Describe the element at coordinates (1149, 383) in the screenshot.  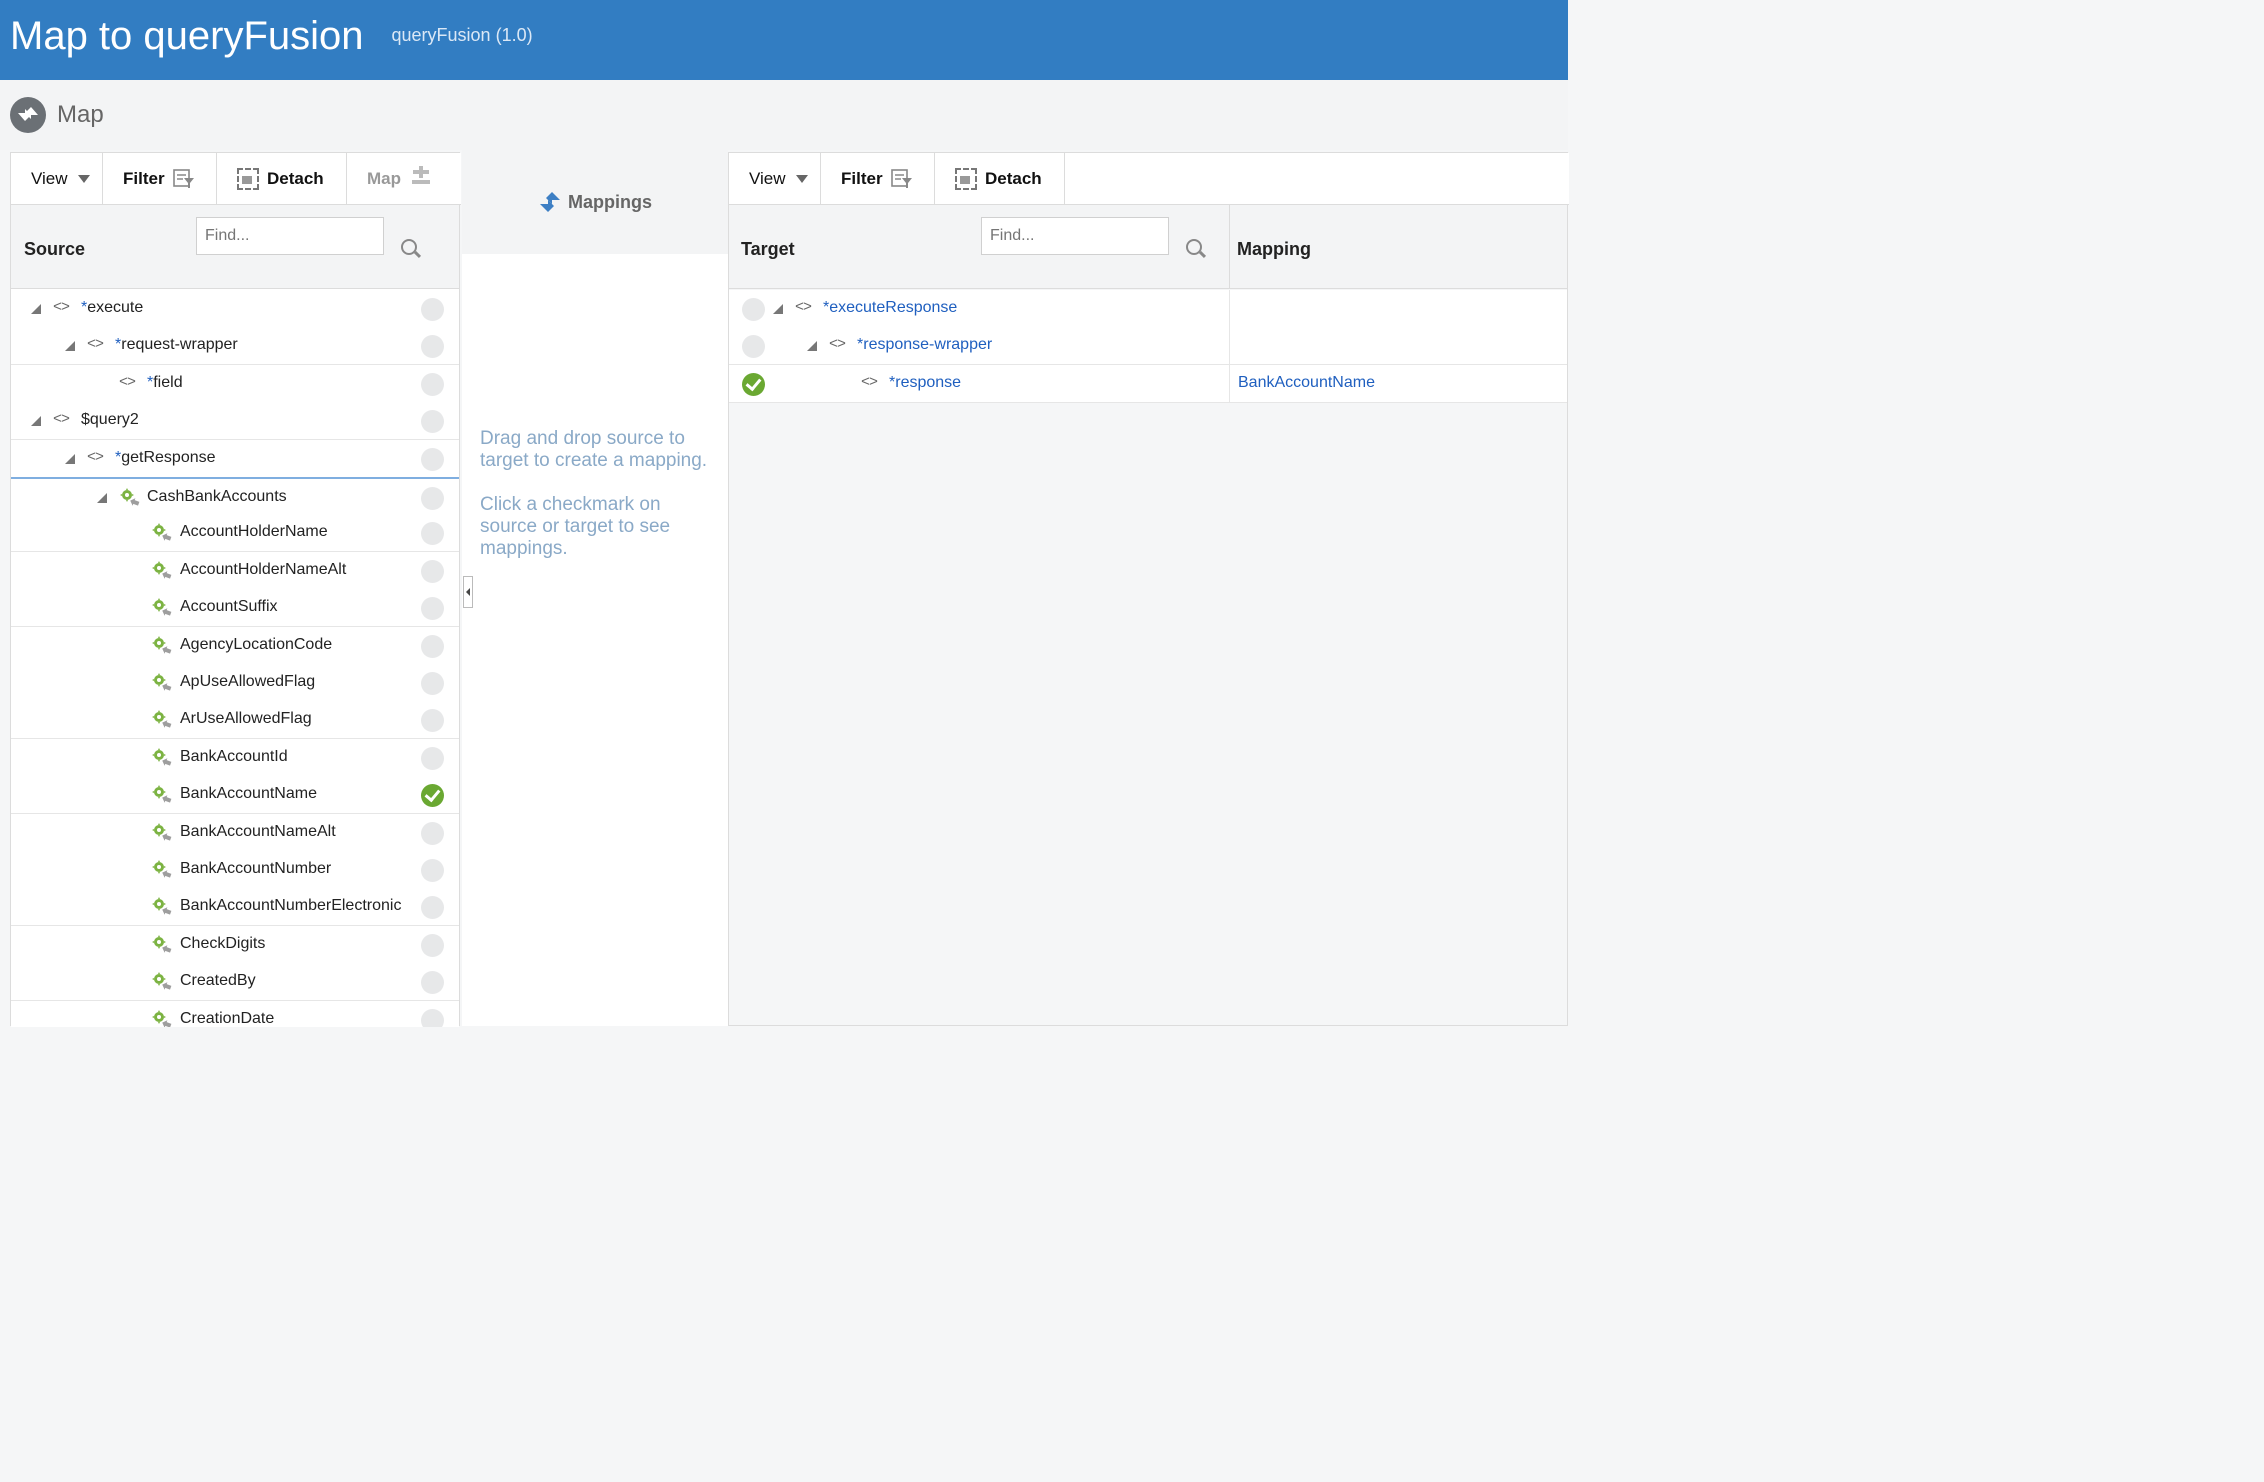
I see `target-tree-row: <> *response BankAccountName` at that location.